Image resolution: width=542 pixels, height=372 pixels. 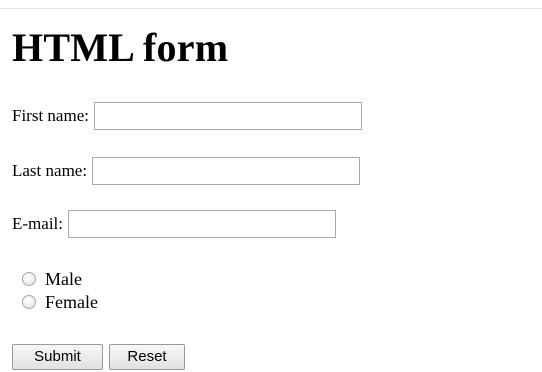 I want to click on email-row: E-mail:, so click(x=174, y=224).